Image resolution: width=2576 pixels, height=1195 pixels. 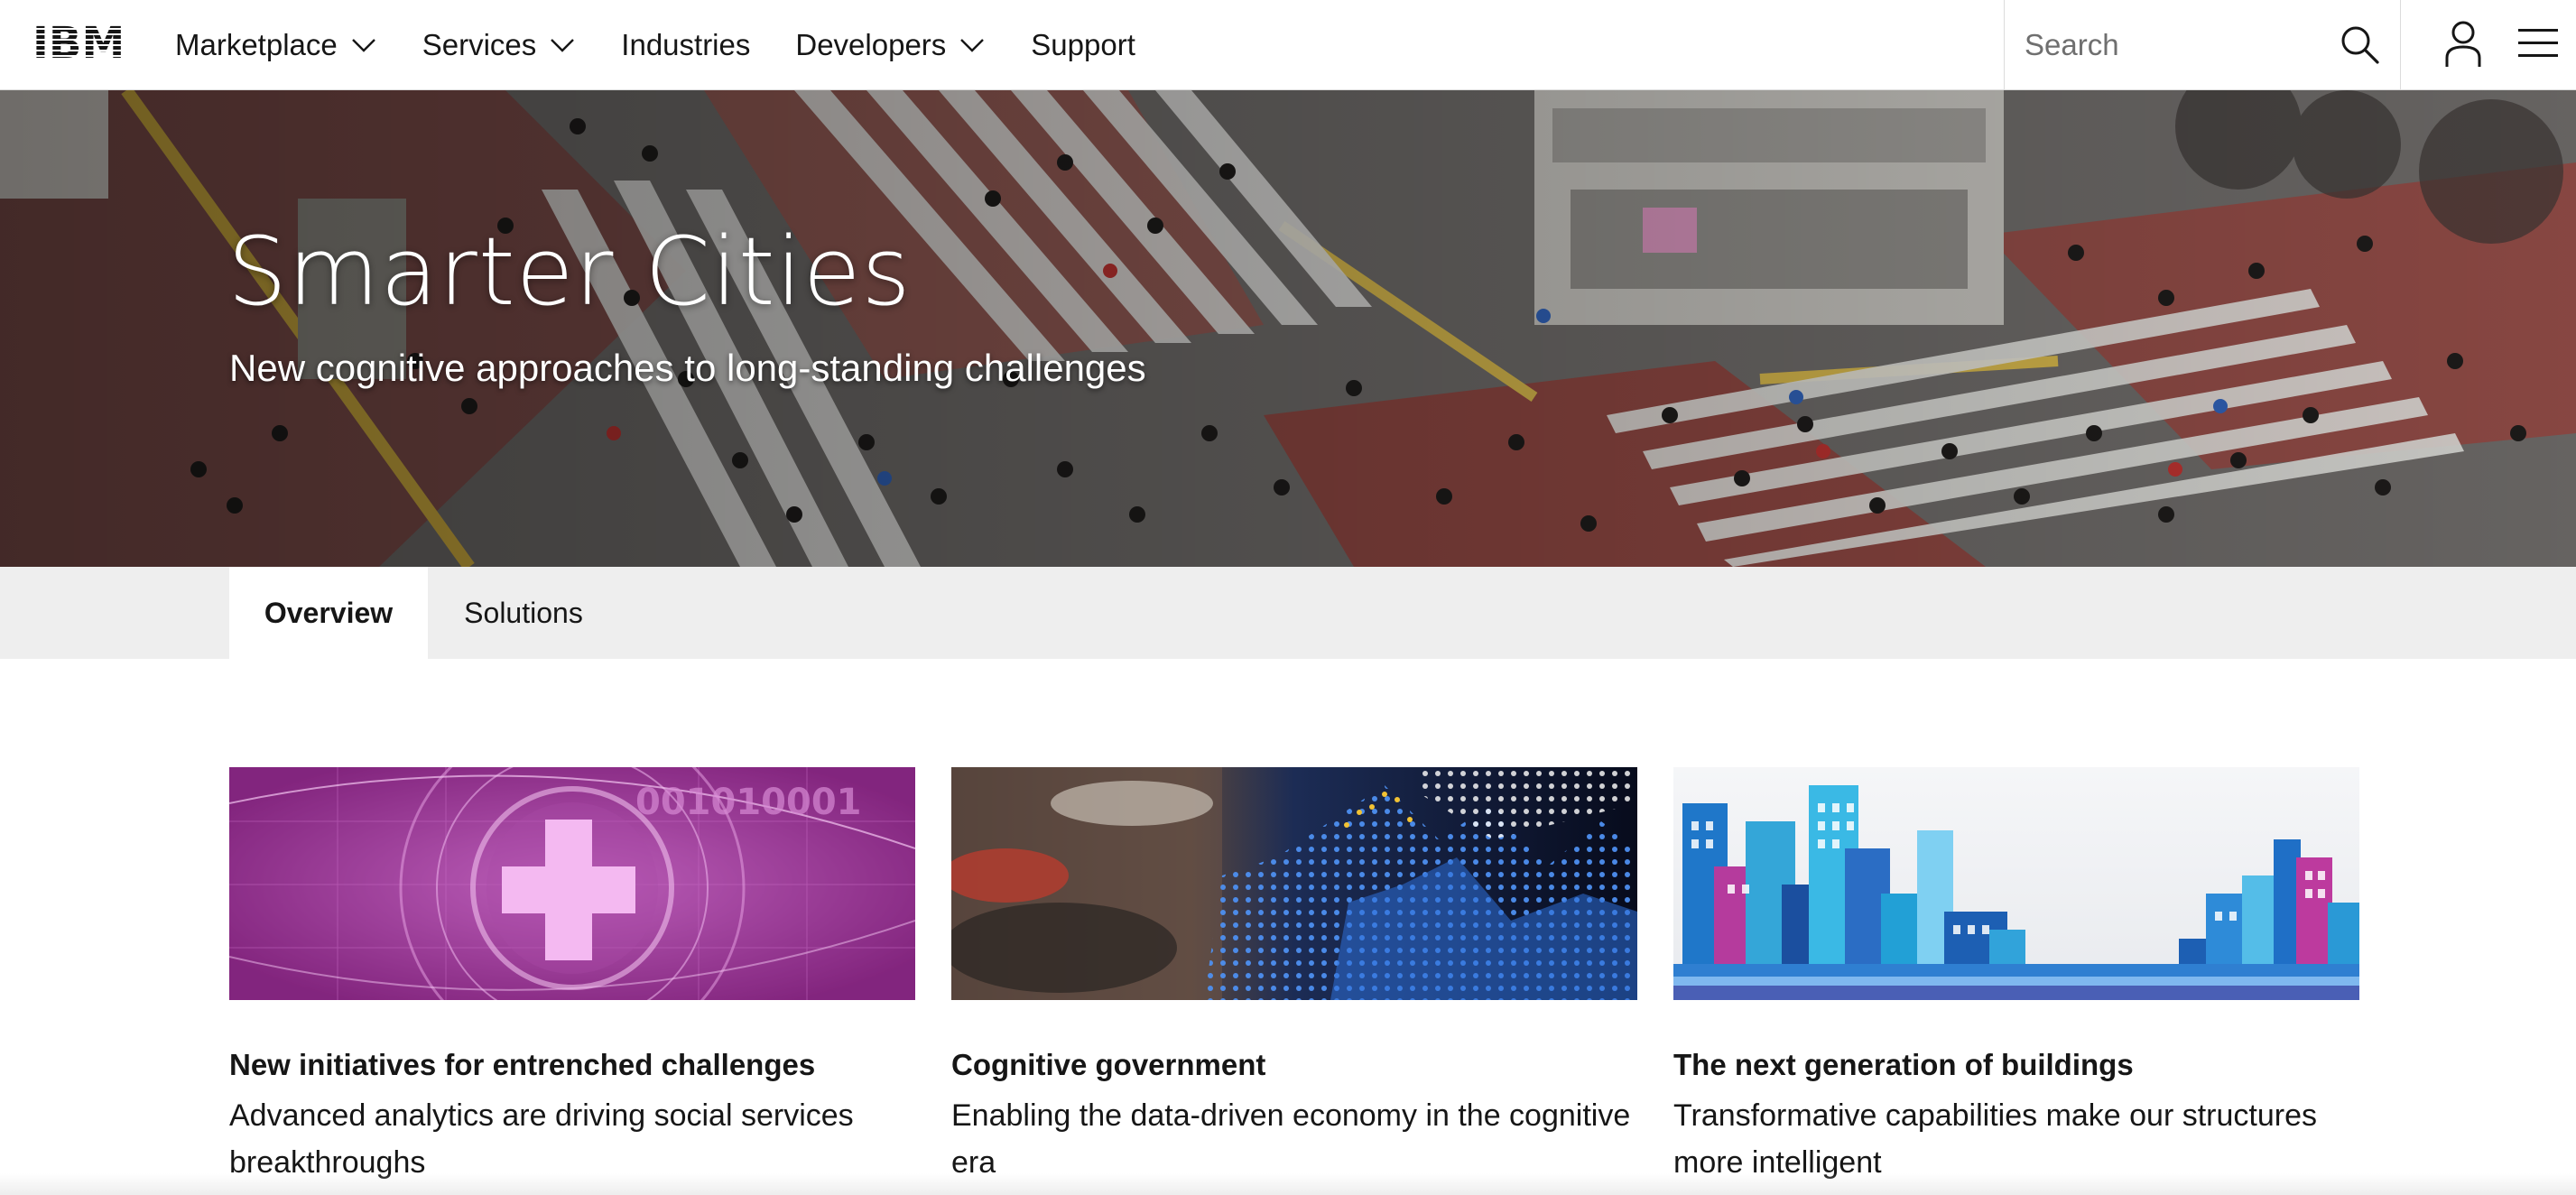 I want to click on nav-item-marketplace: Marketplace, so click(x=276, y=45).